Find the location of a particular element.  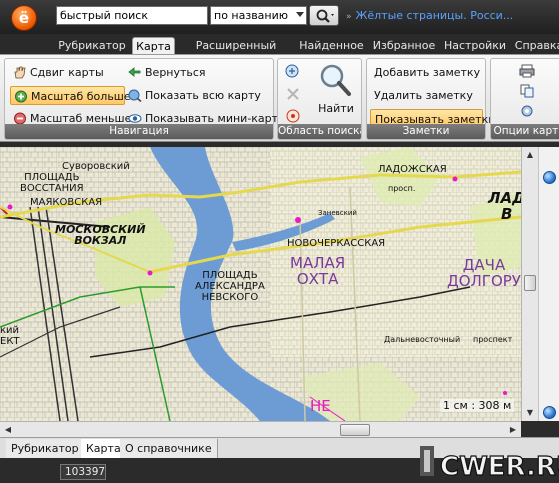

copy-icon is located at coordinates (527, 91).